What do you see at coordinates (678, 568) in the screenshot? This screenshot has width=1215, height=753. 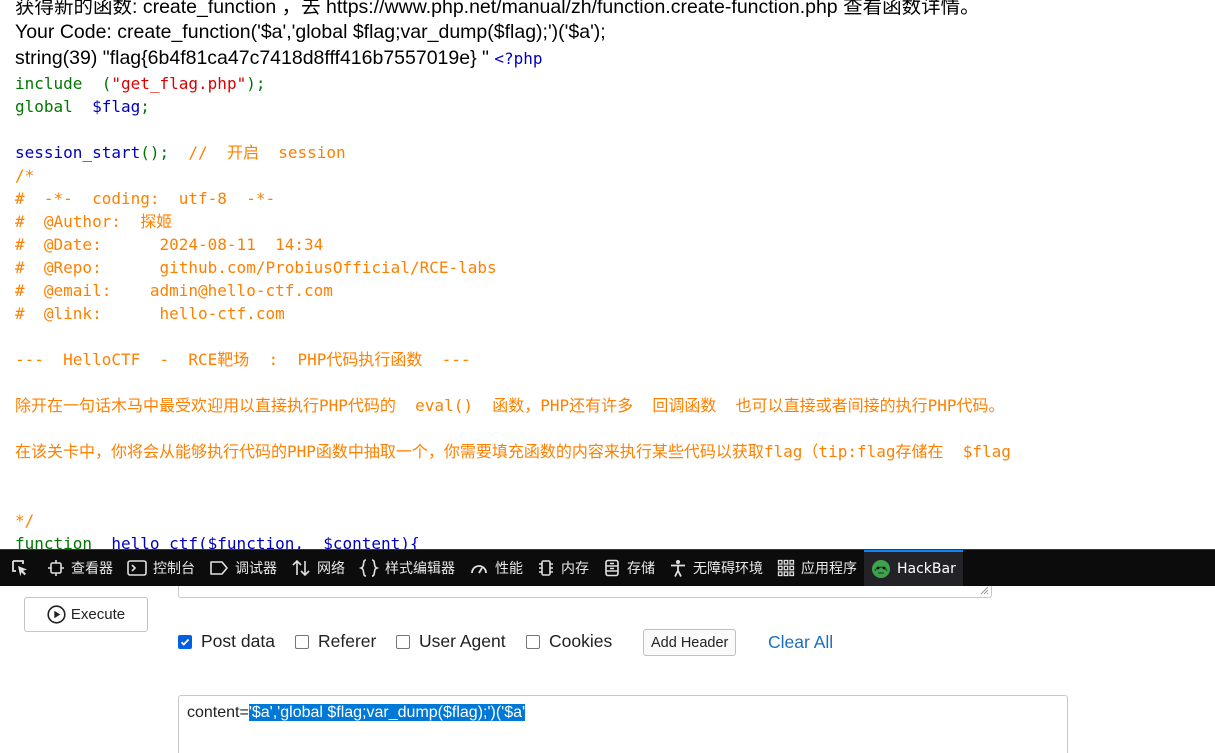 I see `accessibility-icon` at bounding box center [678, 568].